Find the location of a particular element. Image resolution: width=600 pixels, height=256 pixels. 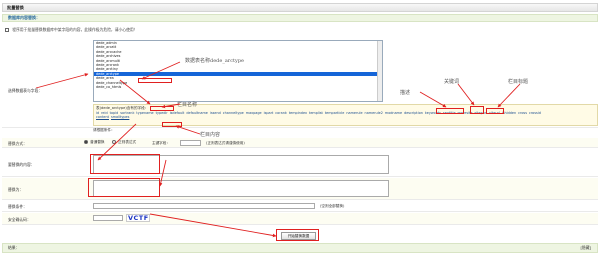

warning-text: 程序用于批量替换数据库中某字段的内容，此操作极为危险，请小心使用！ is located at coordinates (75, 29).